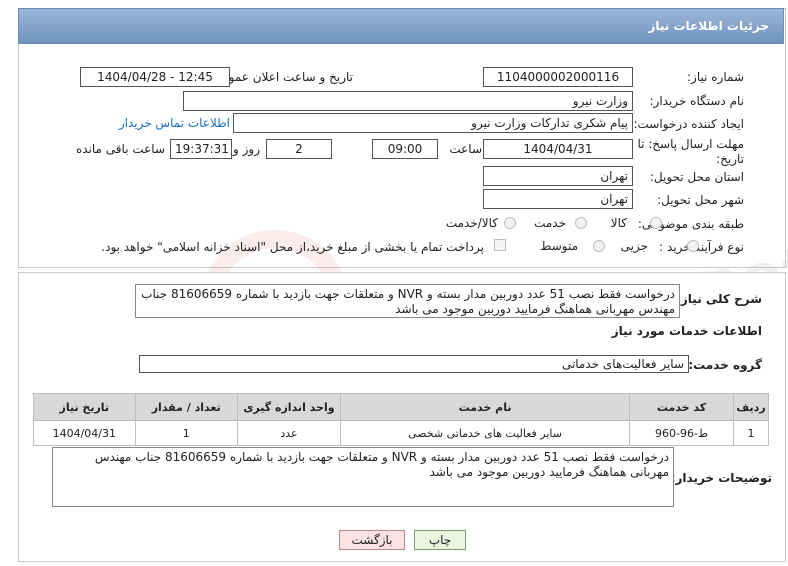  What do you see at coordinates (84, 433) in the screenshot?
I see `cell-date: 1404/04/31` at bounding box center [84, 433].